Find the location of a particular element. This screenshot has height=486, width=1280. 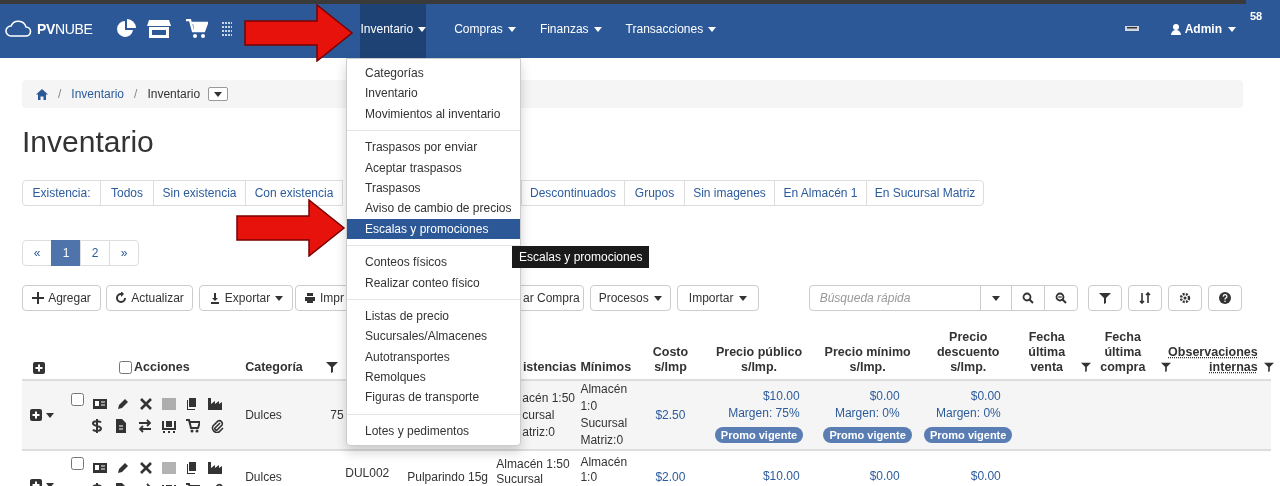

refresh-icon is located at coordinates (121, 298).